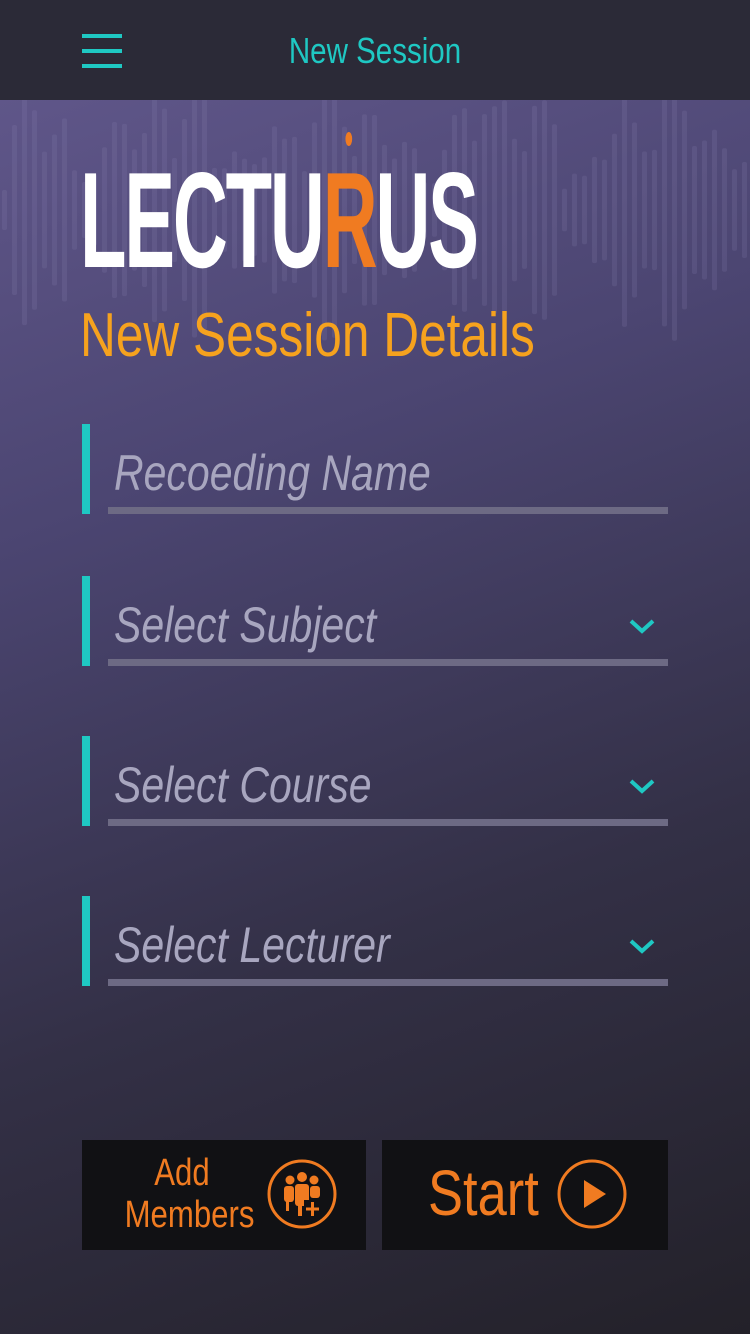 The height and width of the screenshot is (1334, 750). What do you see at coordinates (483, 1193) in the screenshot?
I see `start-label: Start` at bounding box center [483, 1193].